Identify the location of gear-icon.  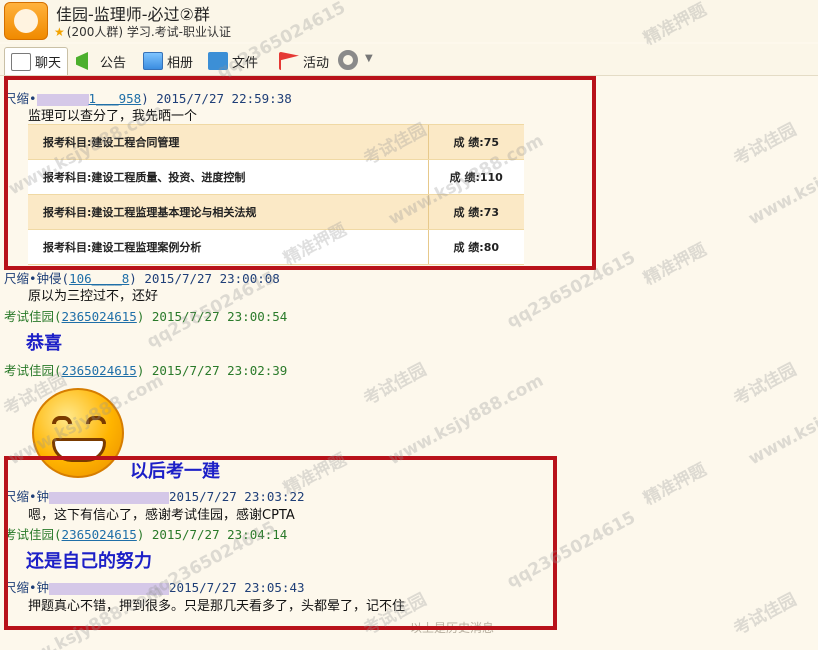
(348, 60).